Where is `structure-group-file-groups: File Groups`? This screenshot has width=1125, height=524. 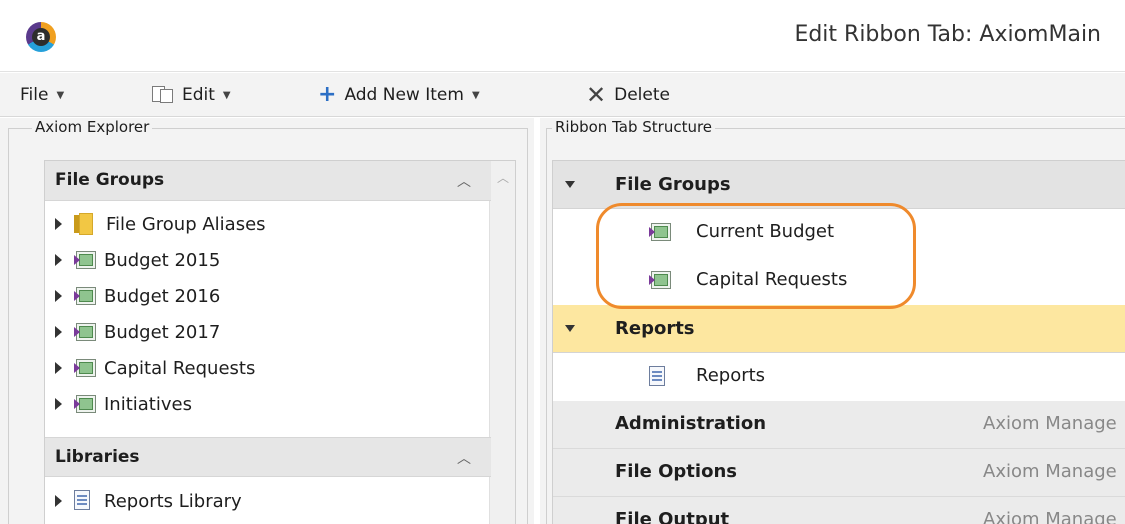 structure-group-file-groups: File Groups is located at coordinates (839, 185).